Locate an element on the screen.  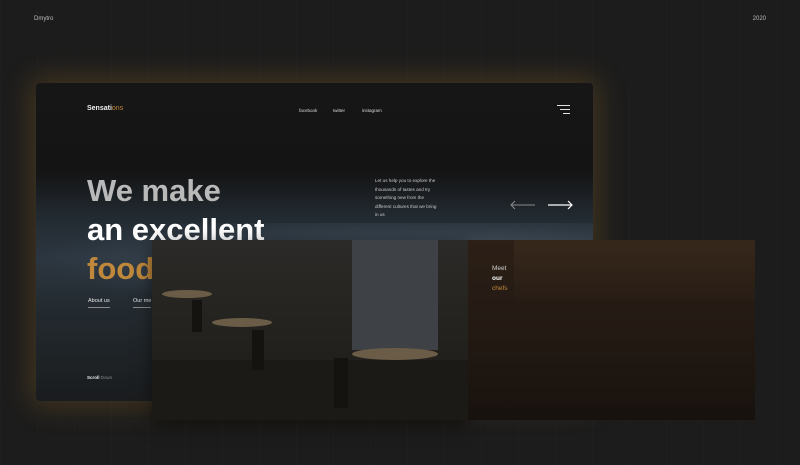
scroll-label-thin: Down is located at coordinates (106, 377).